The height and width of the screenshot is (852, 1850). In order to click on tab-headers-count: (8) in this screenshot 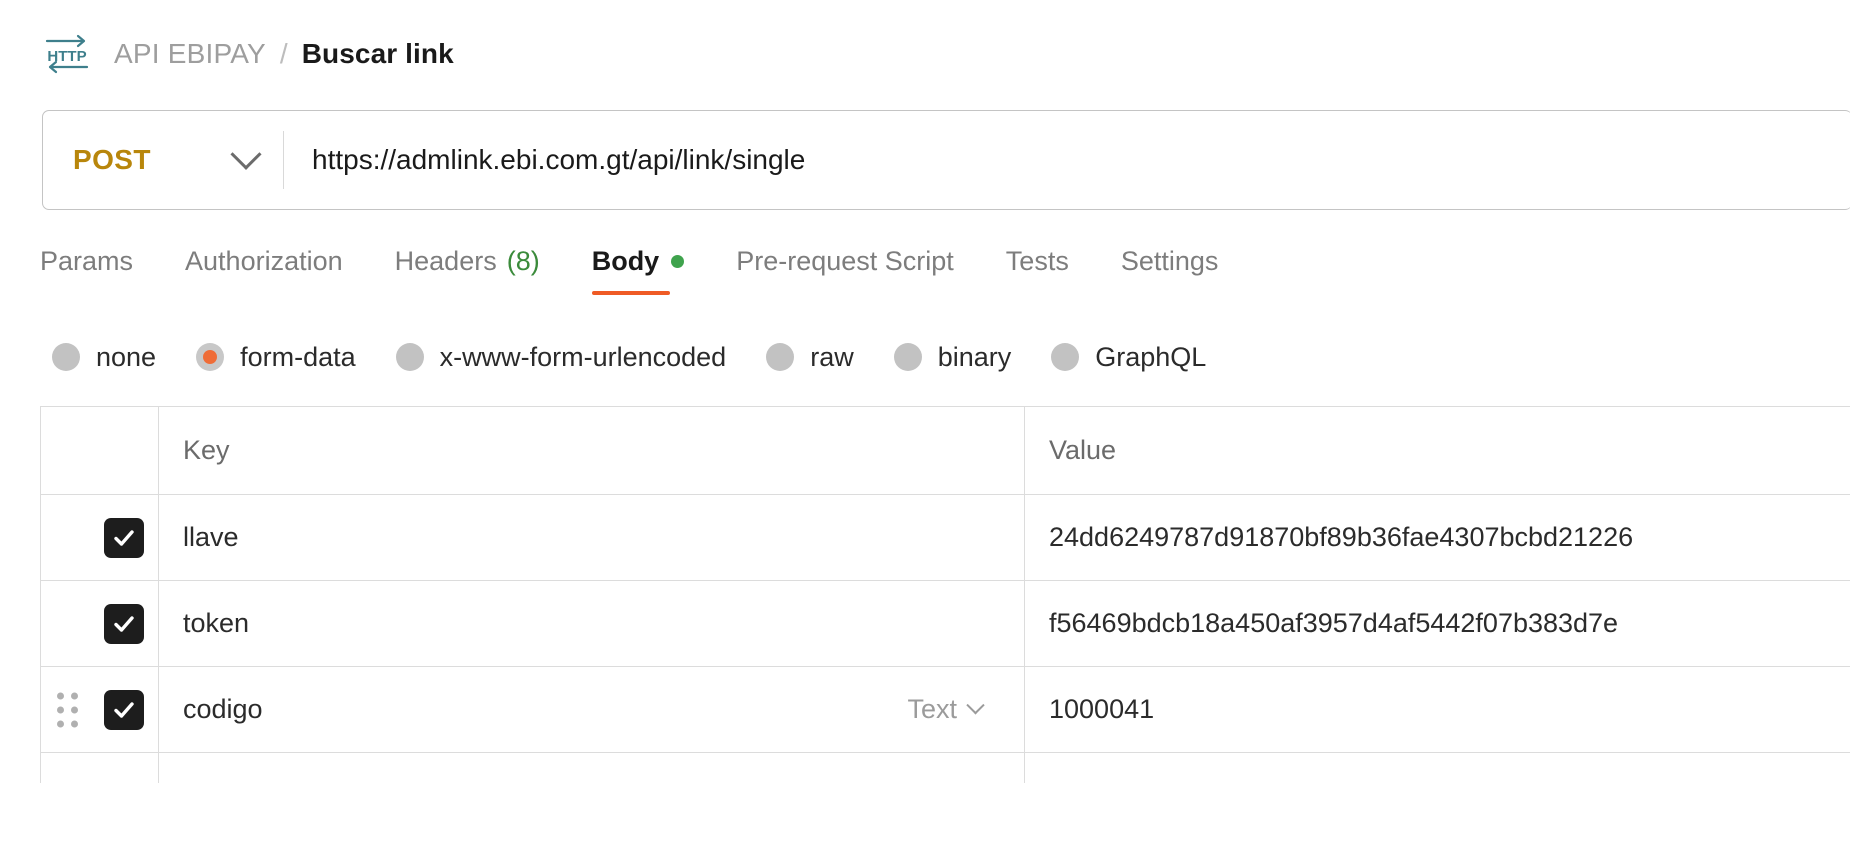, I will do `click(523, 261)`.